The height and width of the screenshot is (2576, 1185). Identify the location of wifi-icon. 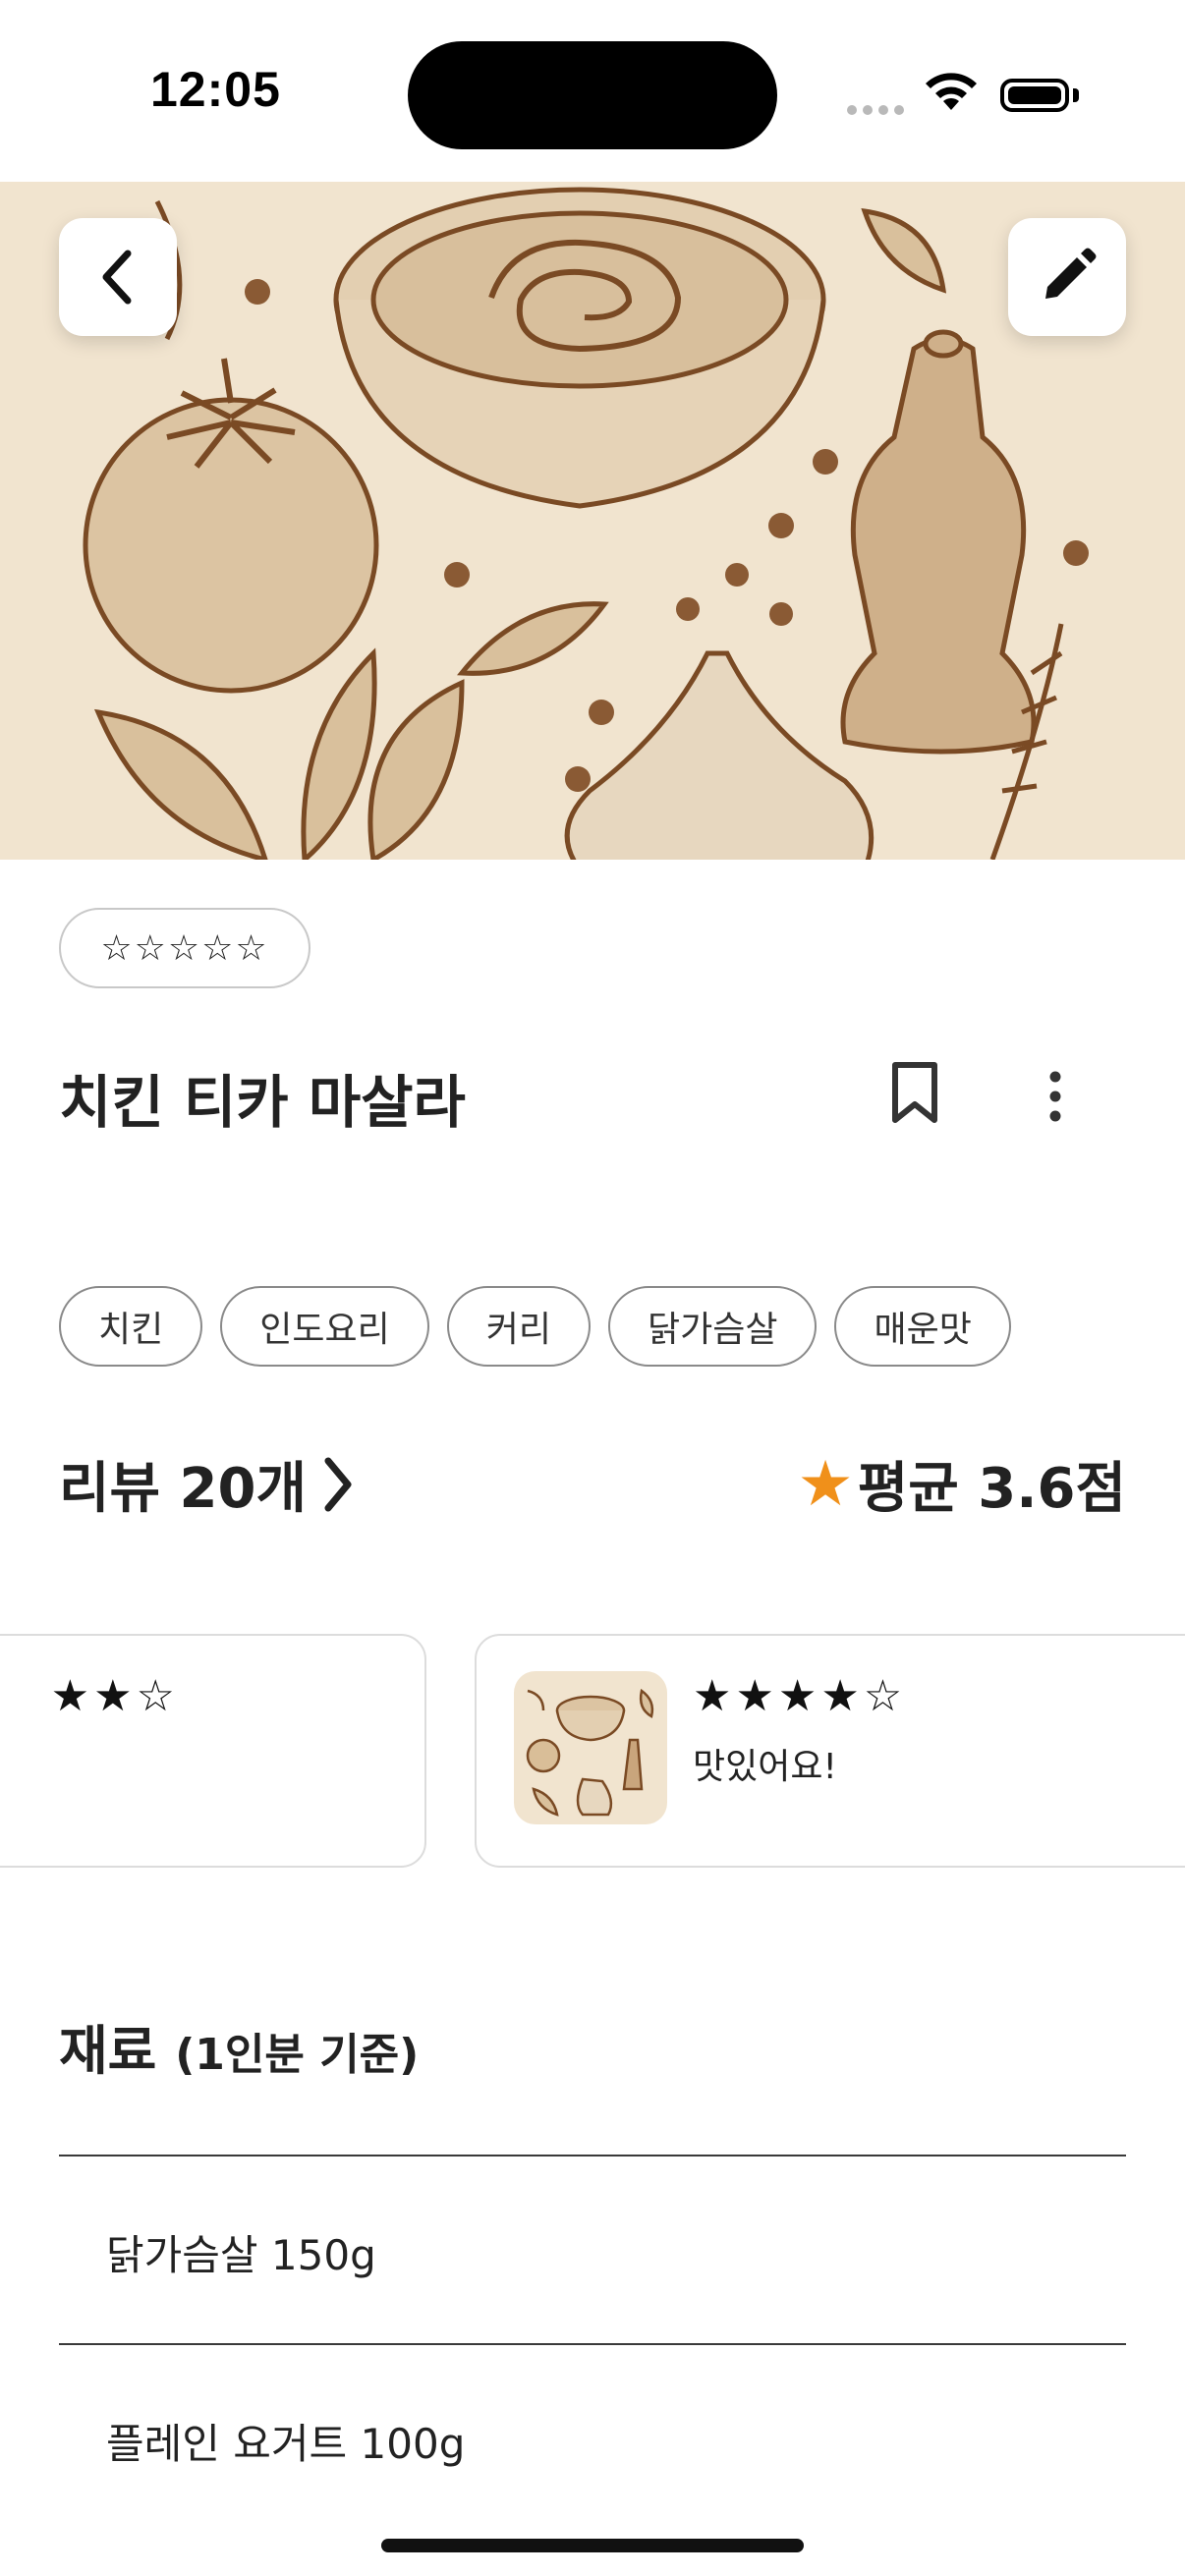
(952, 95).